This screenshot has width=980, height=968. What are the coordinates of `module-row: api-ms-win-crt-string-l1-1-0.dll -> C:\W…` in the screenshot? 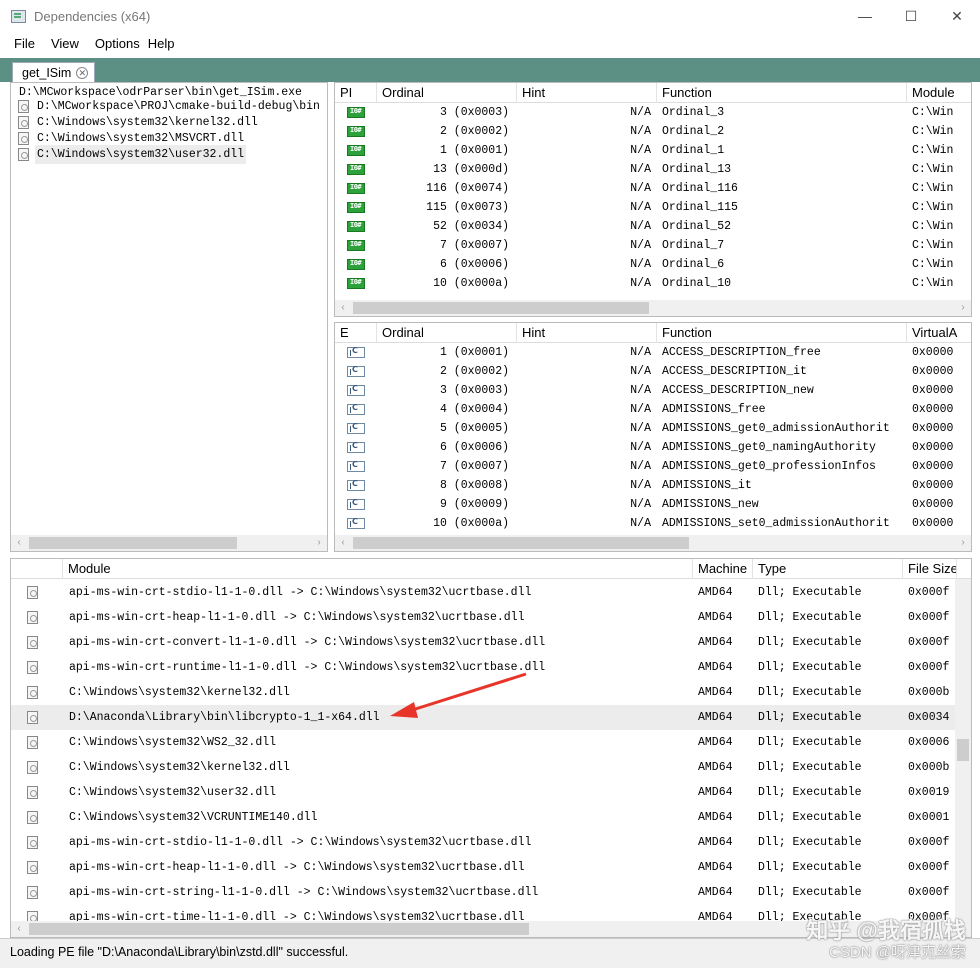 It's located at (483, 892).